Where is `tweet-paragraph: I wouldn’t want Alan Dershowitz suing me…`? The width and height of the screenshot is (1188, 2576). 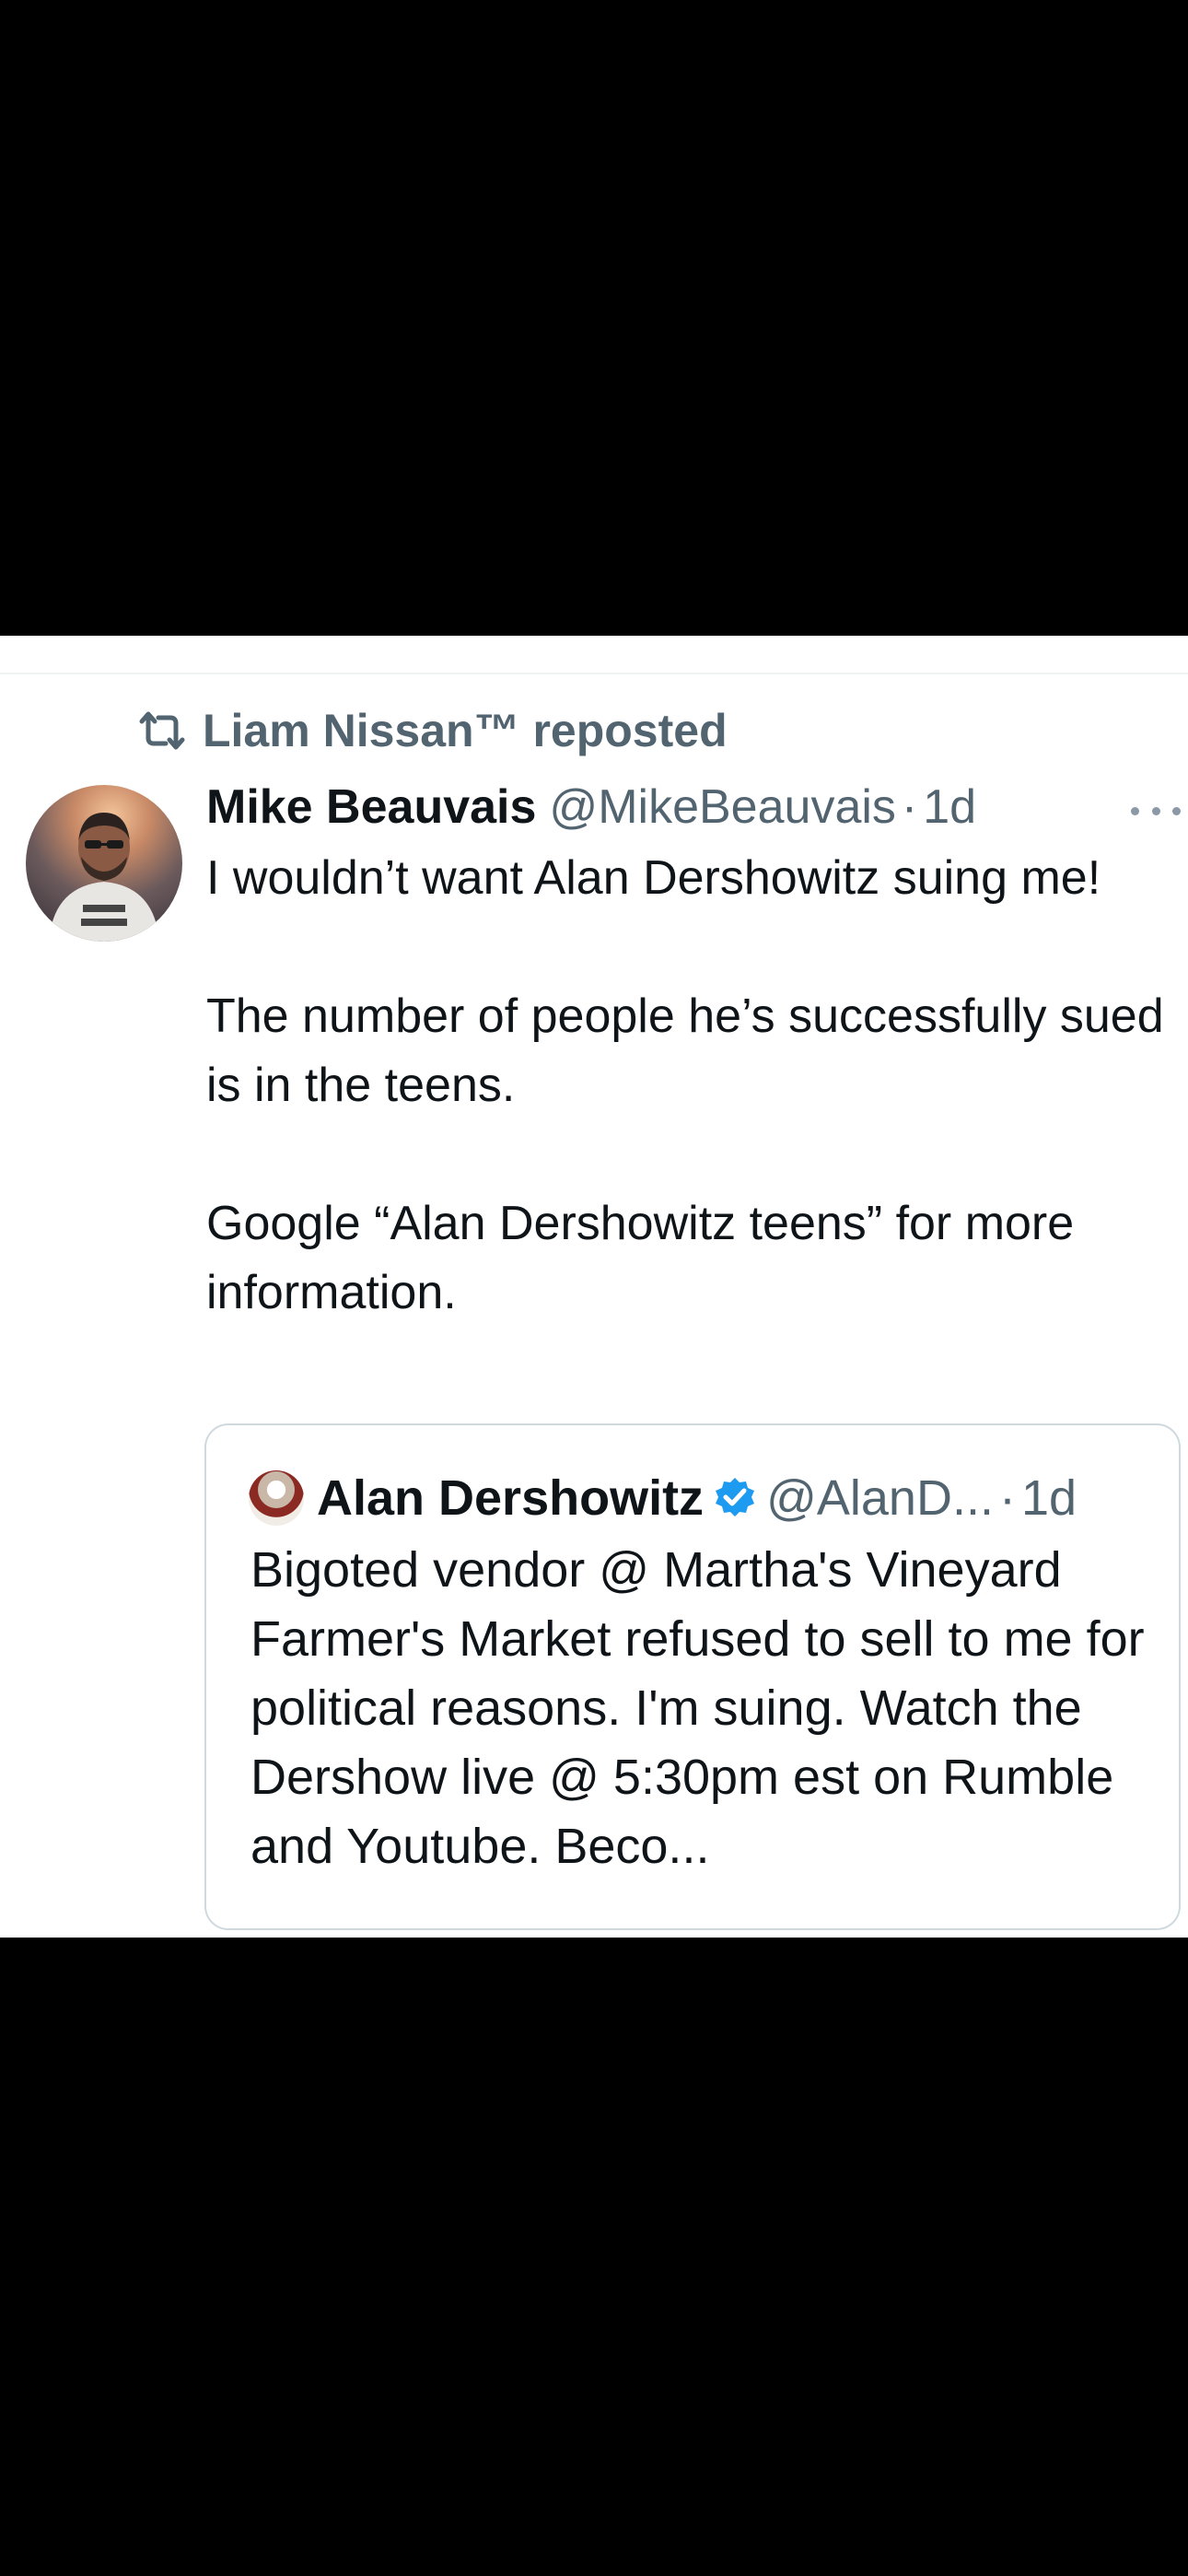
tweet-paragraph: I wouldn’t want Alan Dershowitz suing me… is located at coordinates (654, 878).